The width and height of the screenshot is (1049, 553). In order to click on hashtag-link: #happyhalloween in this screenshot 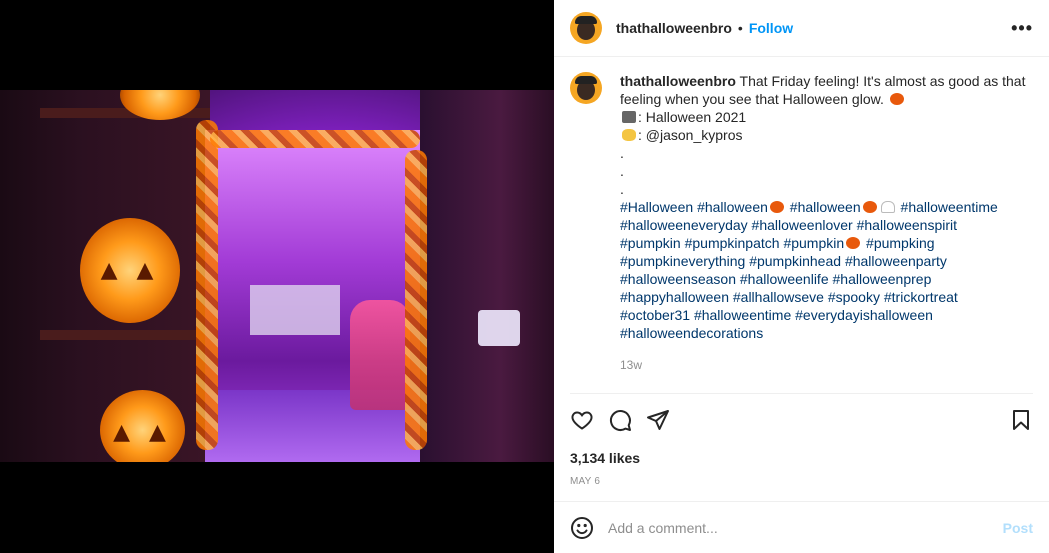, I will do `click(674, 297)`.